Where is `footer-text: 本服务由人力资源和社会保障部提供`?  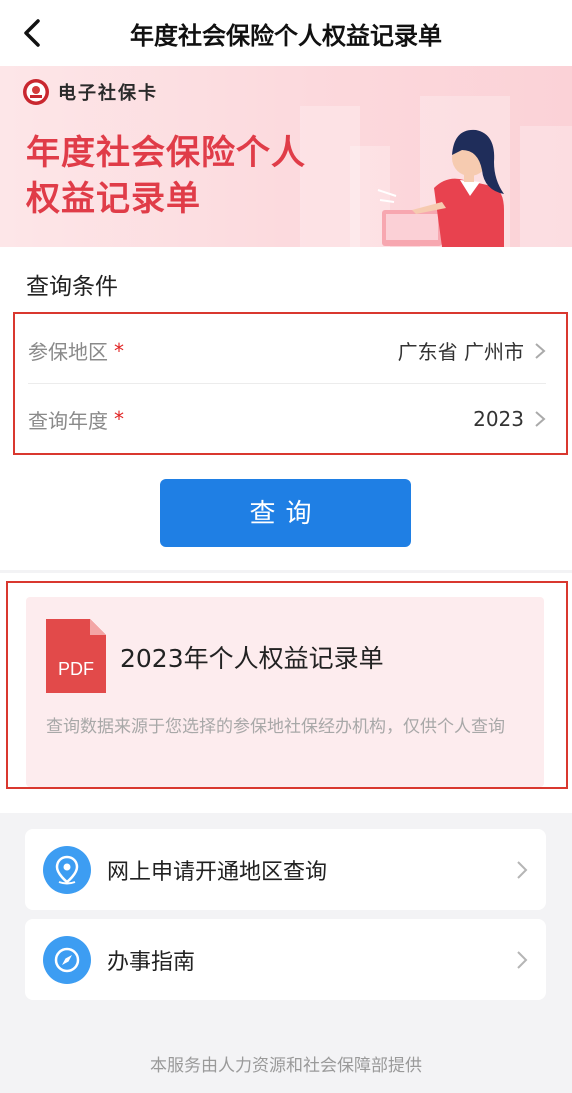
footer-text: 本服务由人力资源和社会保障部提供 is located at coordinates (286, 1066).